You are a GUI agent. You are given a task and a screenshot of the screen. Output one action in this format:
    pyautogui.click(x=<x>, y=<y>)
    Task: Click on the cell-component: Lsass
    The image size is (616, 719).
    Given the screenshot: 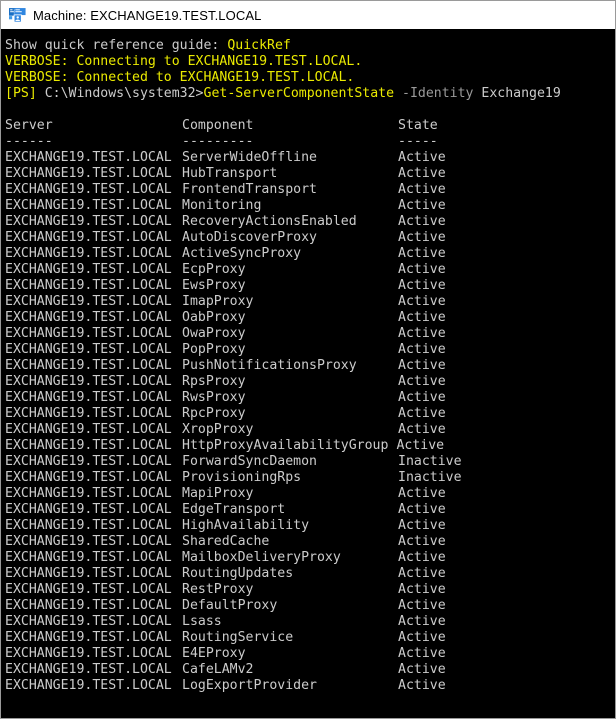 What is the action you would take?
    pyautogui.click(x=202, y=621)
    